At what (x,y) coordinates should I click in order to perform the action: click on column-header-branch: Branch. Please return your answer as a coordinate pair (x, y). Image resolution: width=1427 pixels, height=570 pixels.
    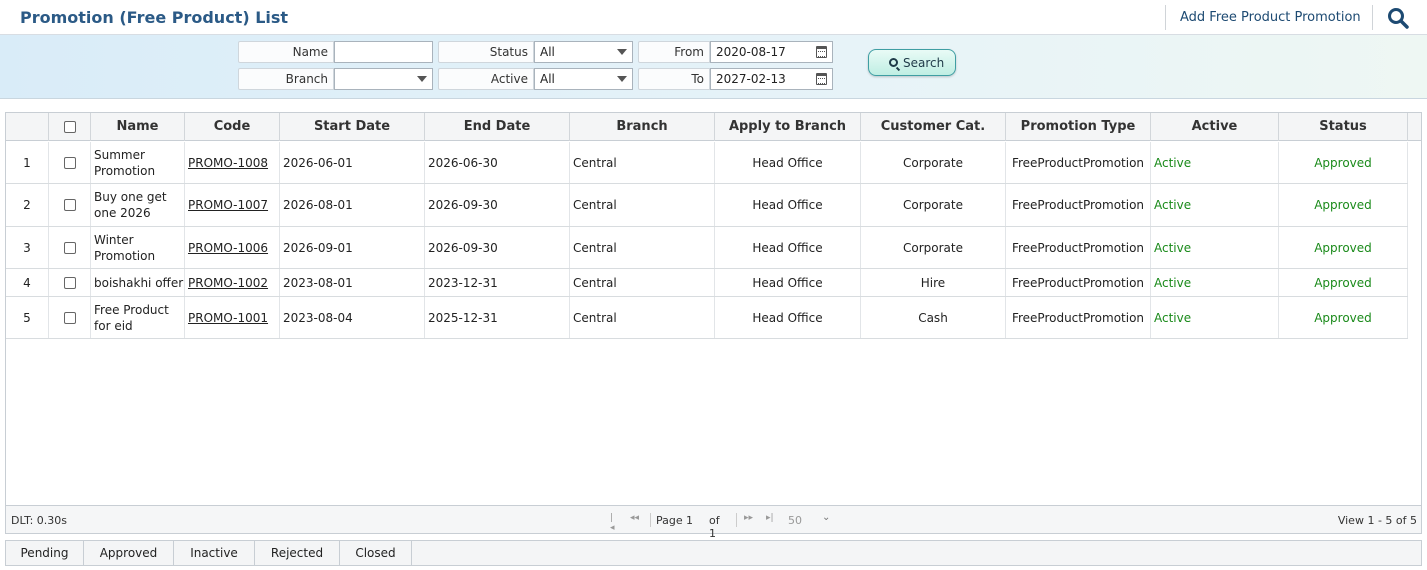
    Looking at the image, I should click on (642, 127).